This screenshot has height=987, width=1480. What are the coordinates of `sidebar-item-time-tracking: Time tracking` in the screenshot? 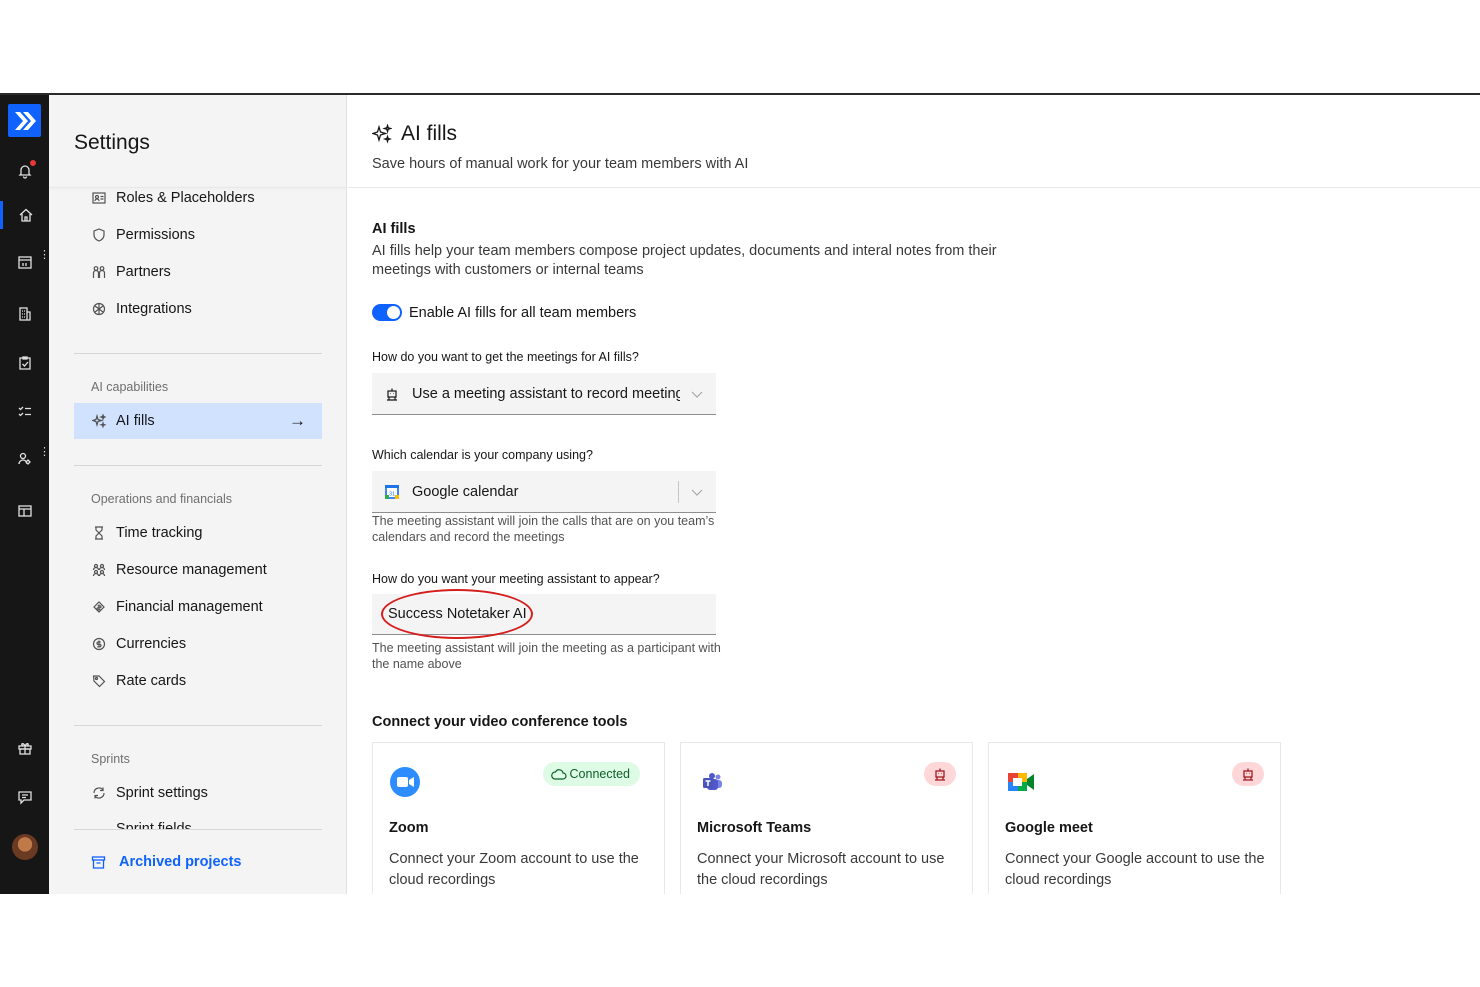 It's located at (198, 533).